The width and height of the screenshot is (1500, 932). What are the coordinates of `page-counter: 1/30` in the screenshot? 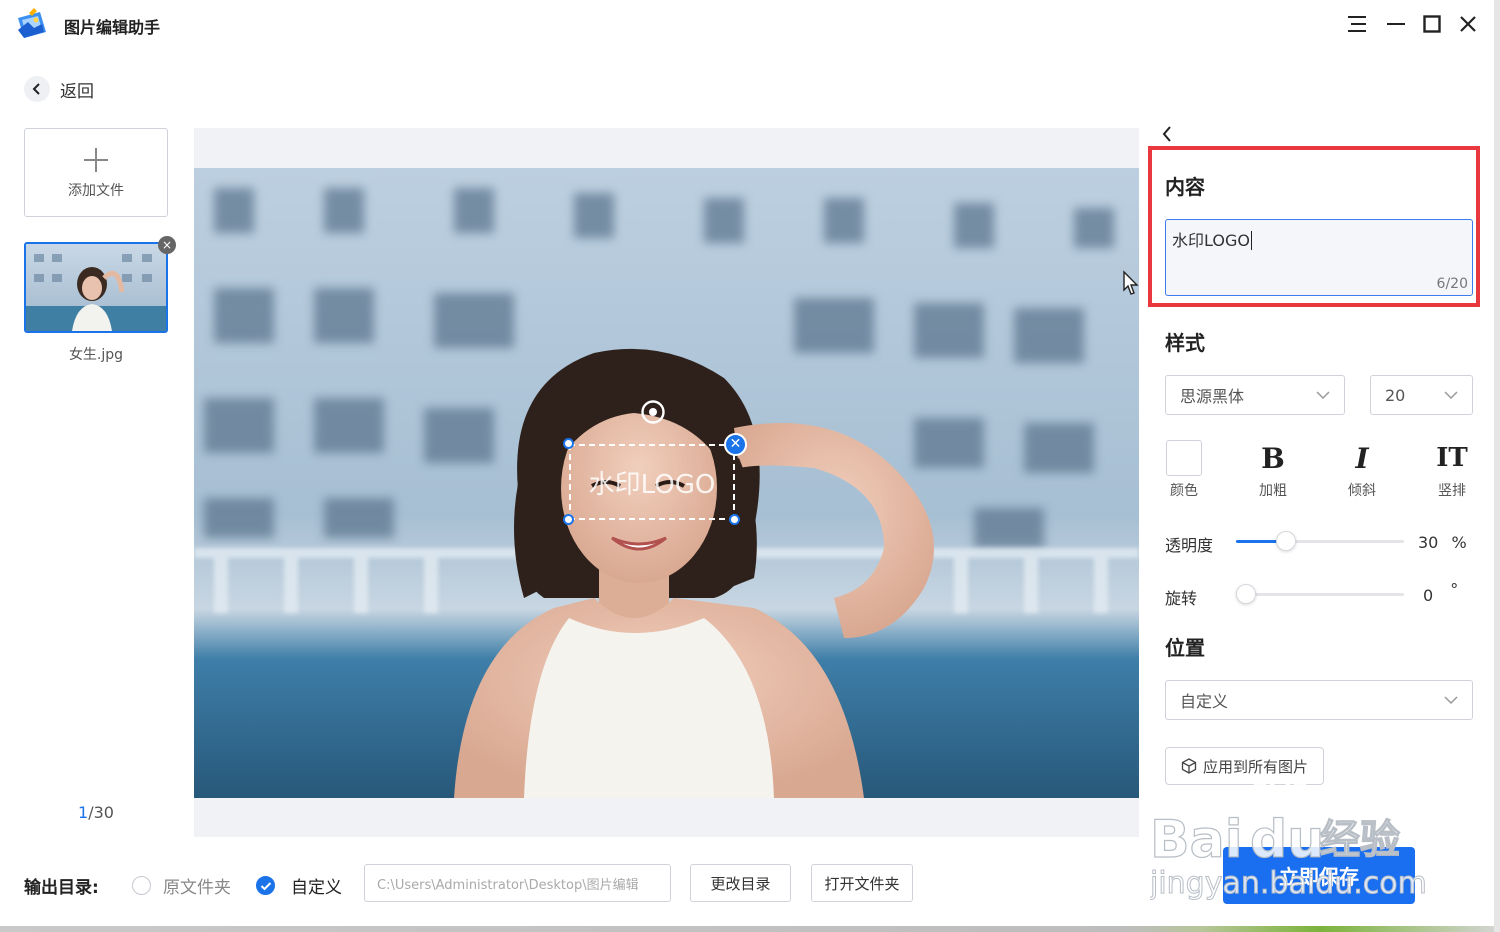 It's located at (96, 812).